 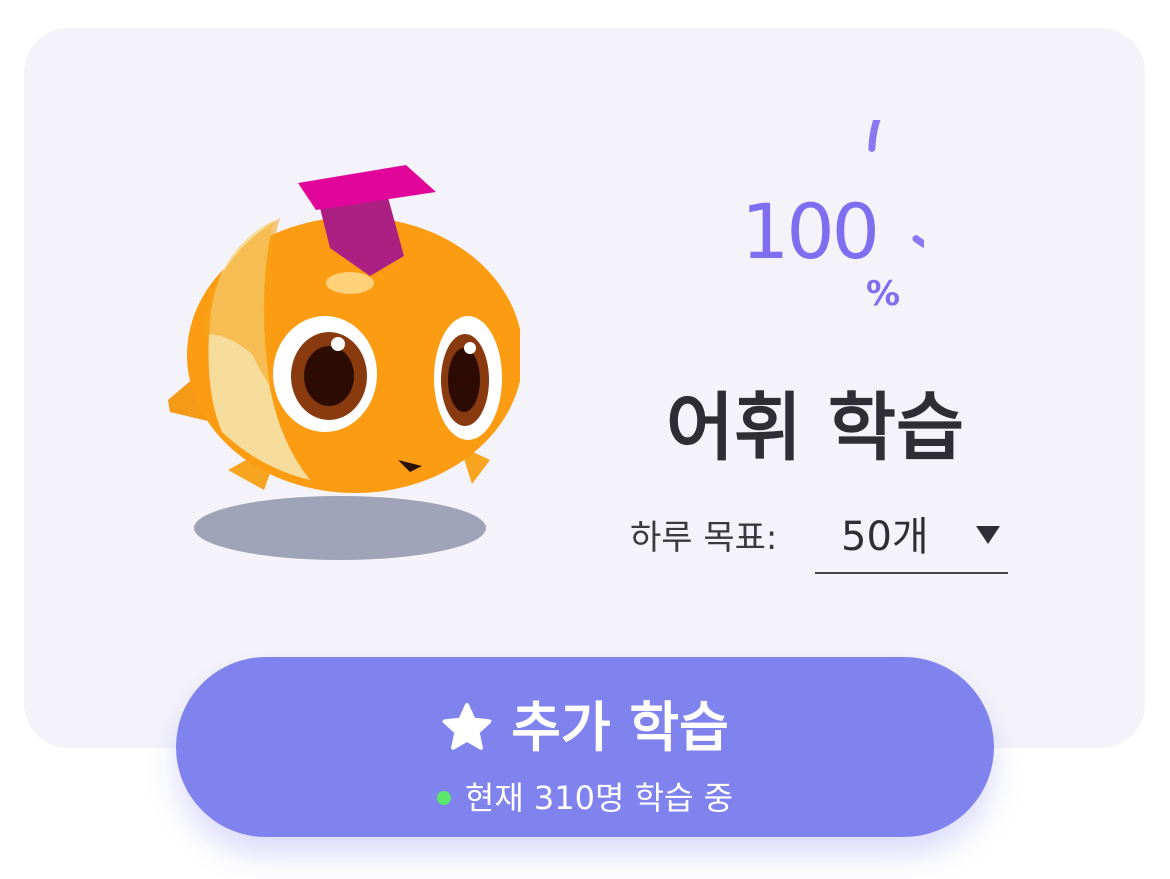 What do you see at coordinates (599, 798) in the screenshot?
I see `live-status-text: 현재 310명 학습 중` at bounding box center [599, 798].